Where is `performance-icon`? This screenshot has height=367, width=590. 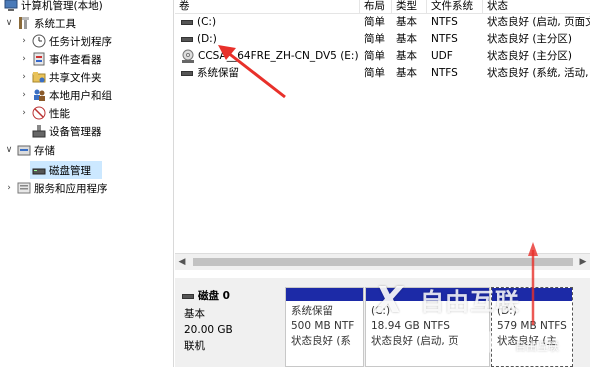
performance-icon is located at coordinates (39, 113).